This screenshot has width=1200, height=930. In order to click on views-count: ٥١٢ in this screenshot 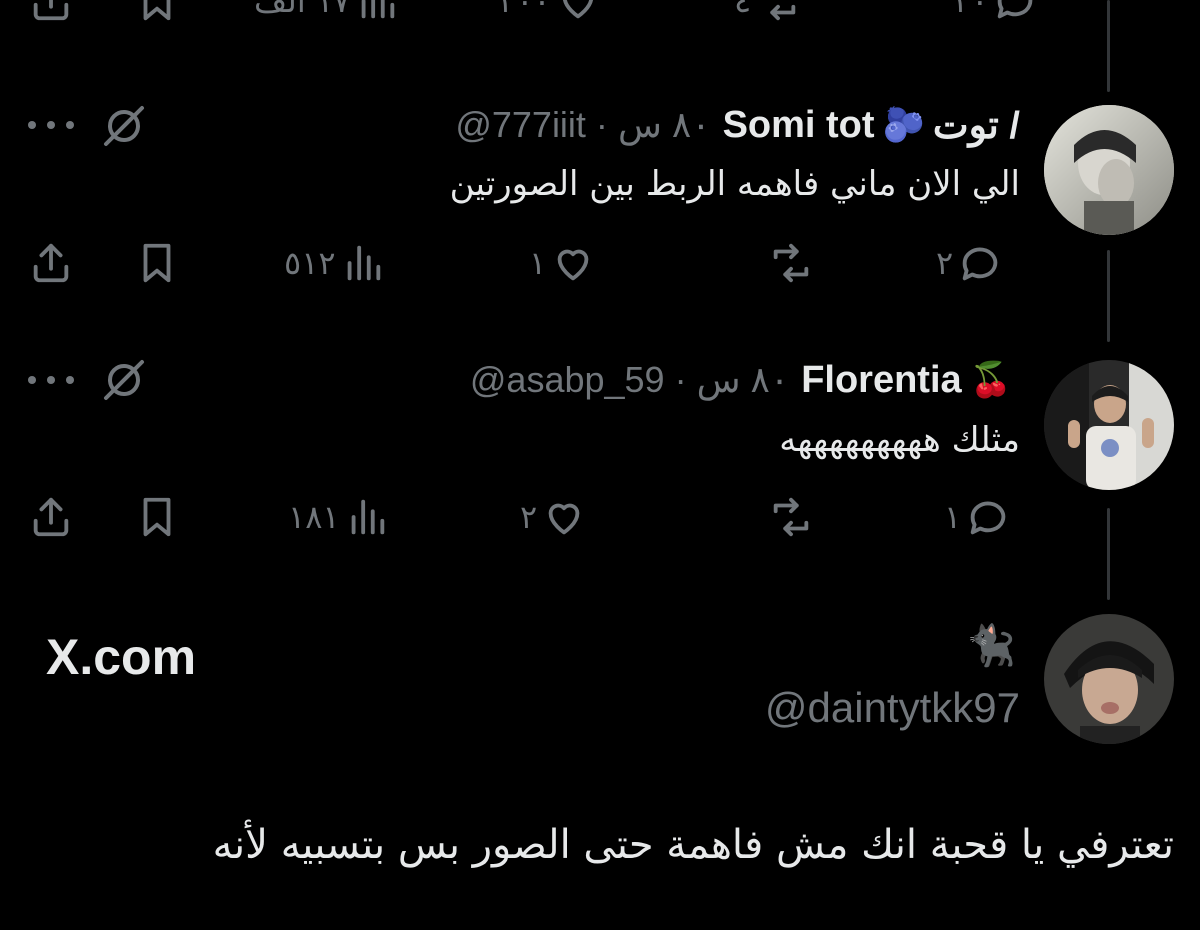, I will do `click(310, 263)`.